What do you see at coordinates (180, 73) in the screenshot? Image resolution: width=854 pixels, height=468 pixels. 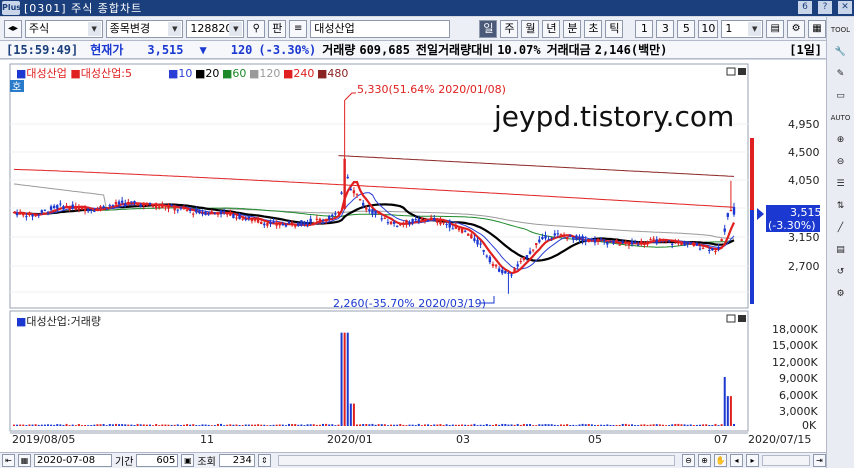 I see `legend-ma-10: ■10` at bounding box center [180, 73].